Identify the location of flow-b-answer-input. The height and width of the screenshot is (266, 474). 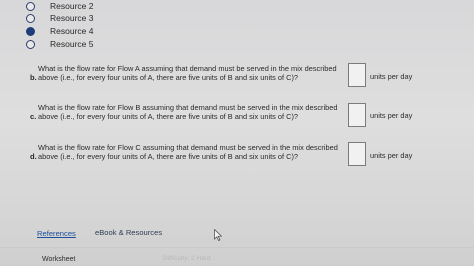
(357, 115).